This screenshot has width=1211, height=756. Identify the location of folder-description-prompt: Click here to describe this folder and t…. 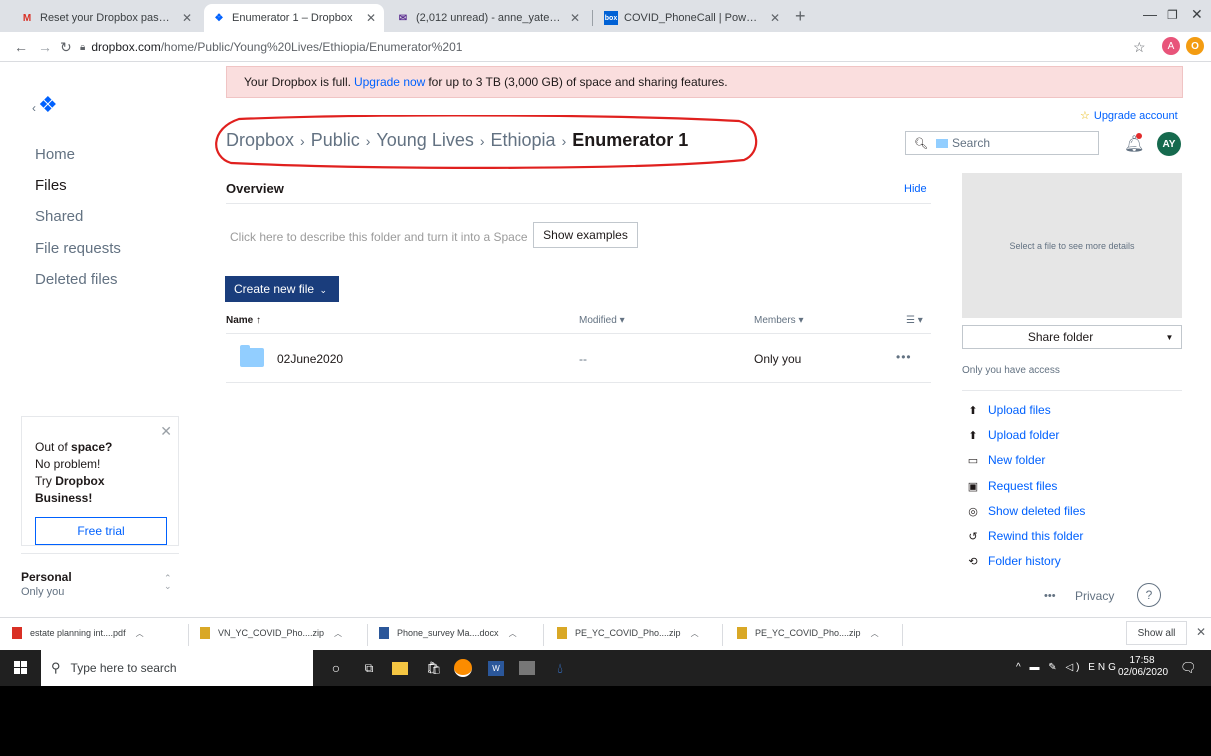
(379, 237).